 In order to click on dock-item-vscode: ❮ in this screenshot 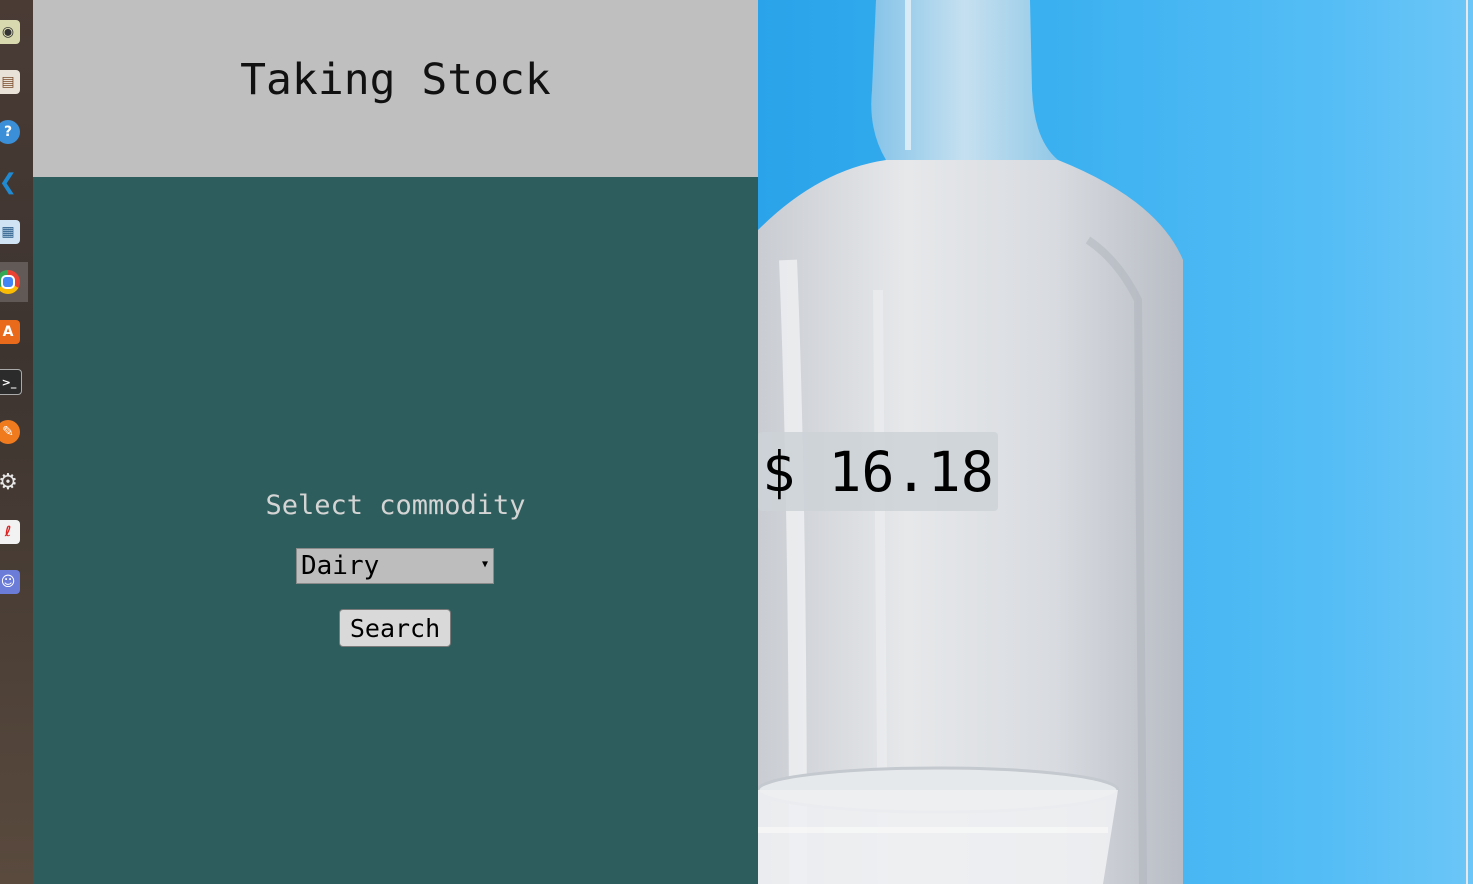, I will do `click(14, 182)`.